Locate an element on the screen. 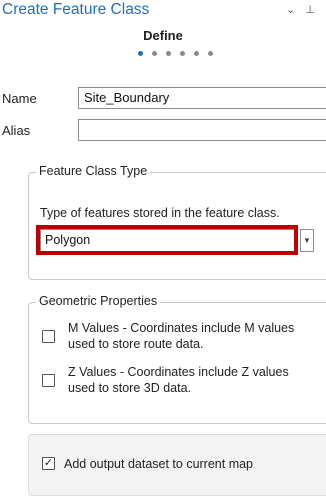  geometric-properties-legend: Geometric Properties is located at coordinates (98, 301).